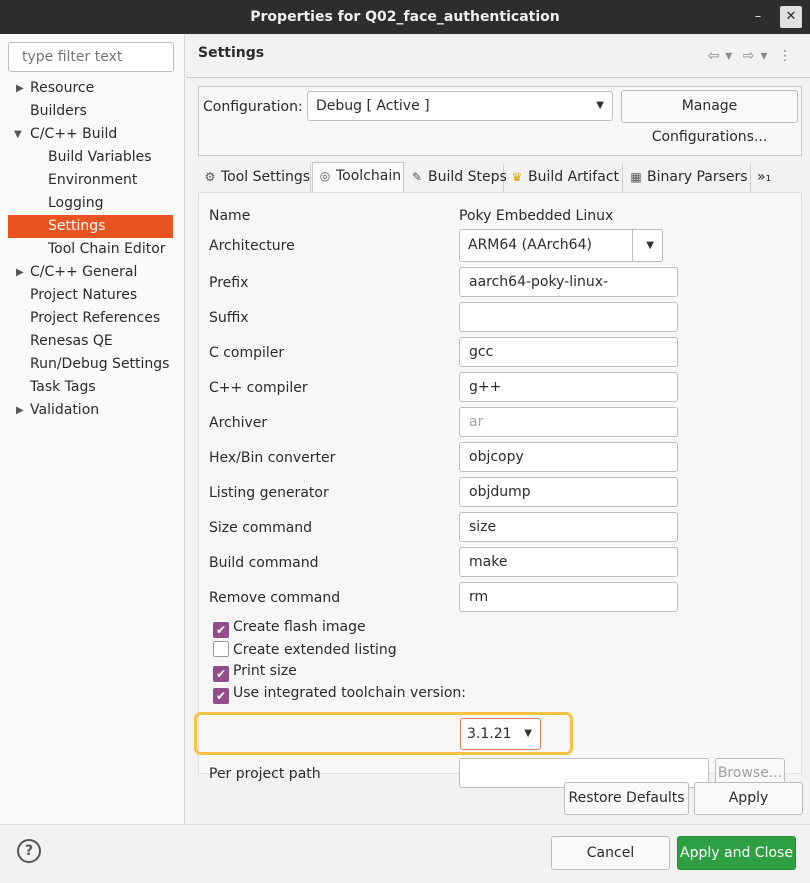 Image resolution: width=810 pixels, height=883 pixels. I want to click on sidebar-item-task-tags: Task Tags, so click(92, 387).